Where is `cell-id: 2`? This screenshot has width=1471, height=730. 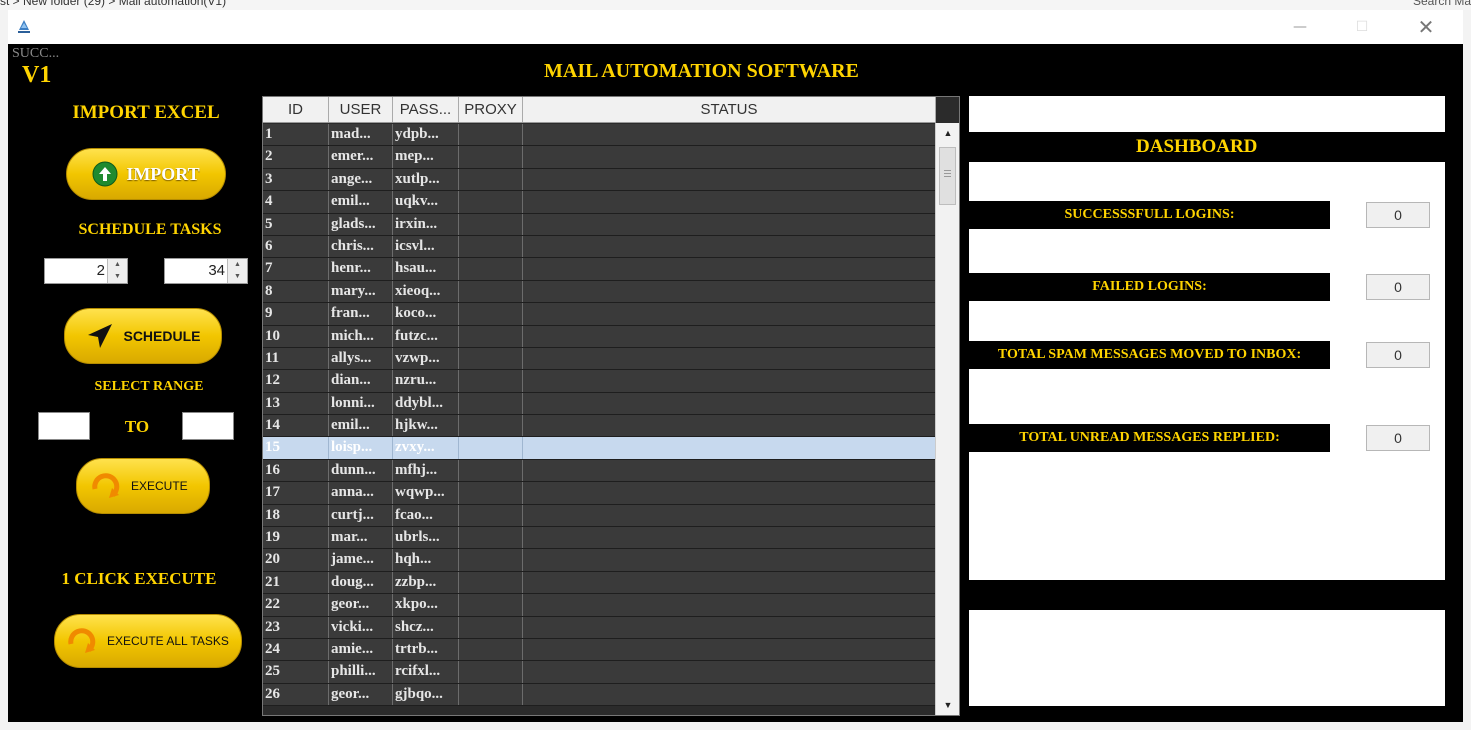 cell-id: 2 is located at coordinates (296, 157).